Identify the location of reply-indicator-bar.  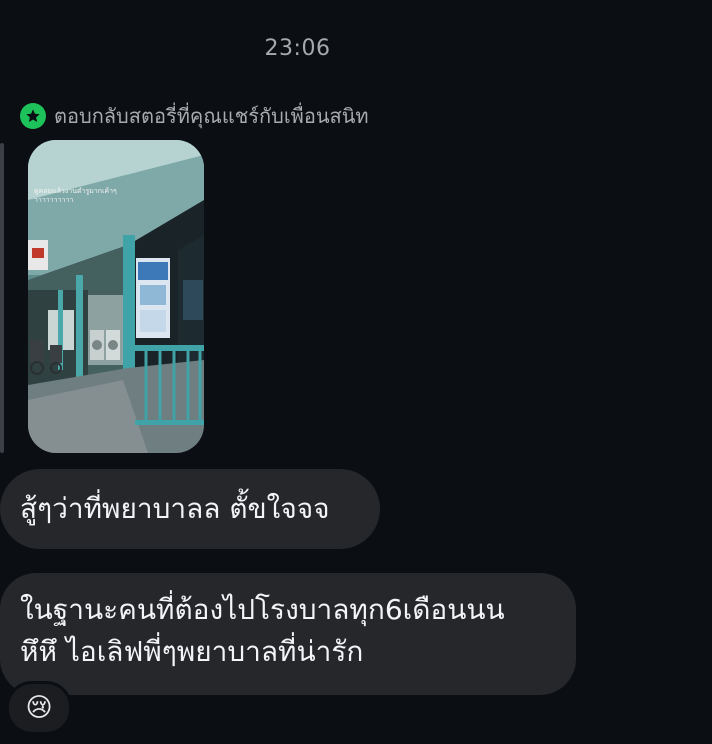
(2, 298).